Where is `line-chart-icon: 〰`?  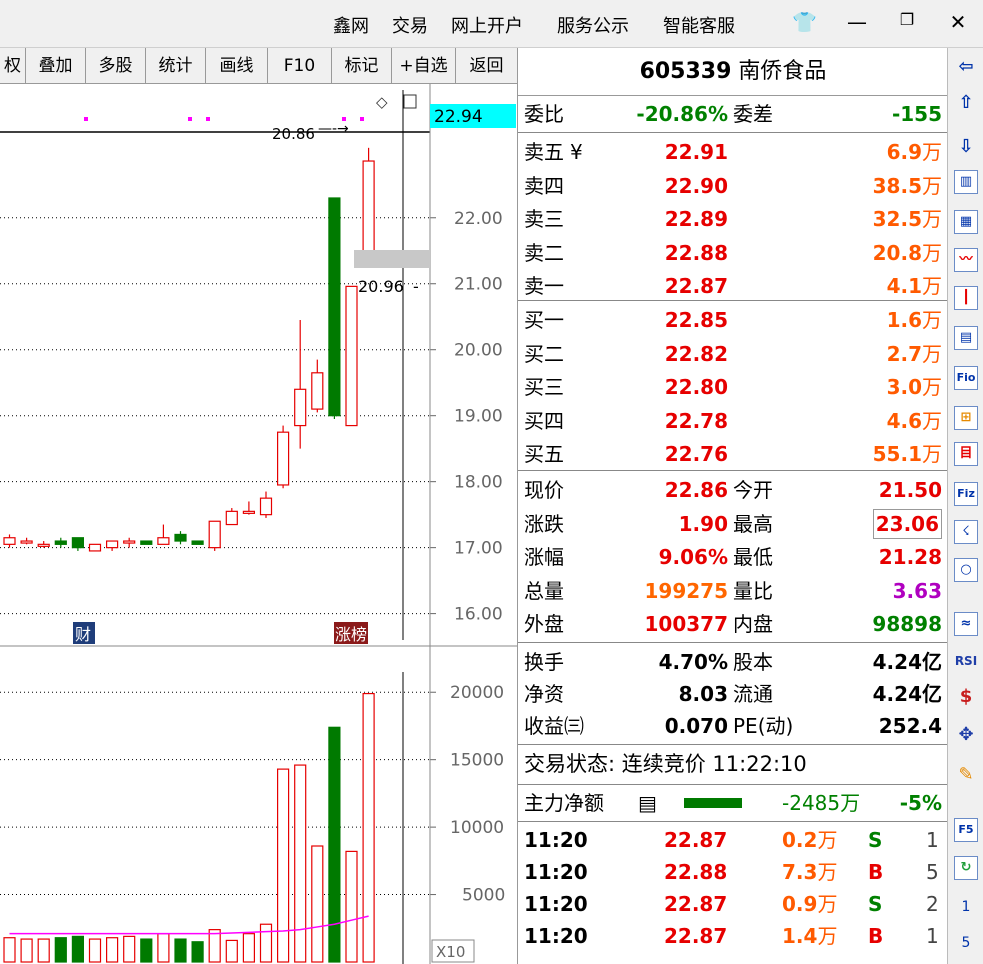
line-chart-icon: 〰 is located at coordinates (966, 260).